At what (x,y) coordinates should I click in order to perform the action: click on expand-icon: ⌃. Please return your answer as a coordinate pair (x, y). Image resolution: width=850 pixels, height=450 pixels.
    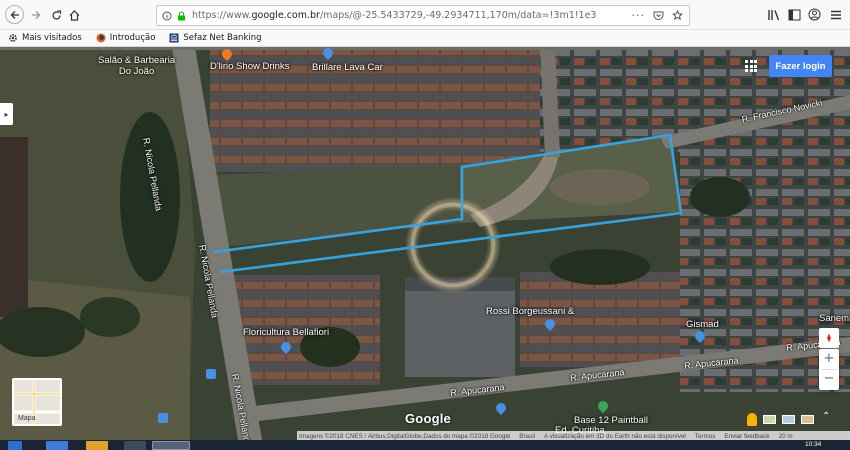
    Looking at the image, I should click on (826, 416).